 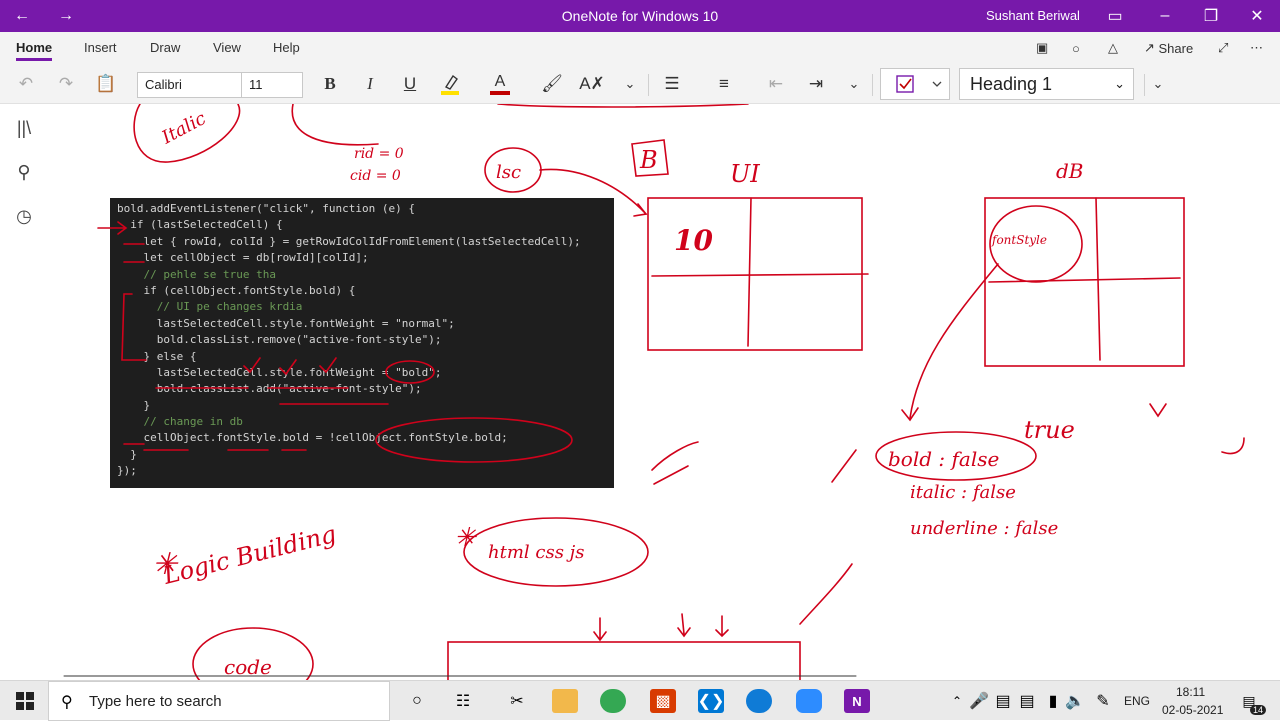 I want to click on task-view-icon: ☷, so click(x=463, y=701).